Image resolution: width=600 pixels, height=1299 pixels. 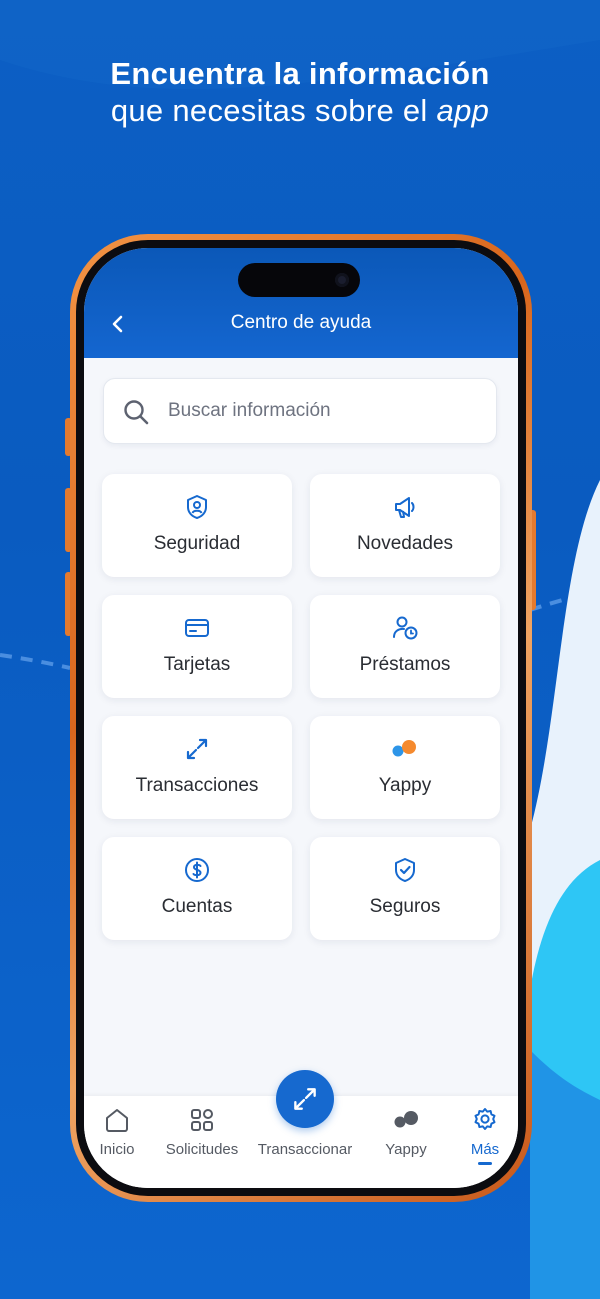 I want to click on camera, so click(x=342, y=280).